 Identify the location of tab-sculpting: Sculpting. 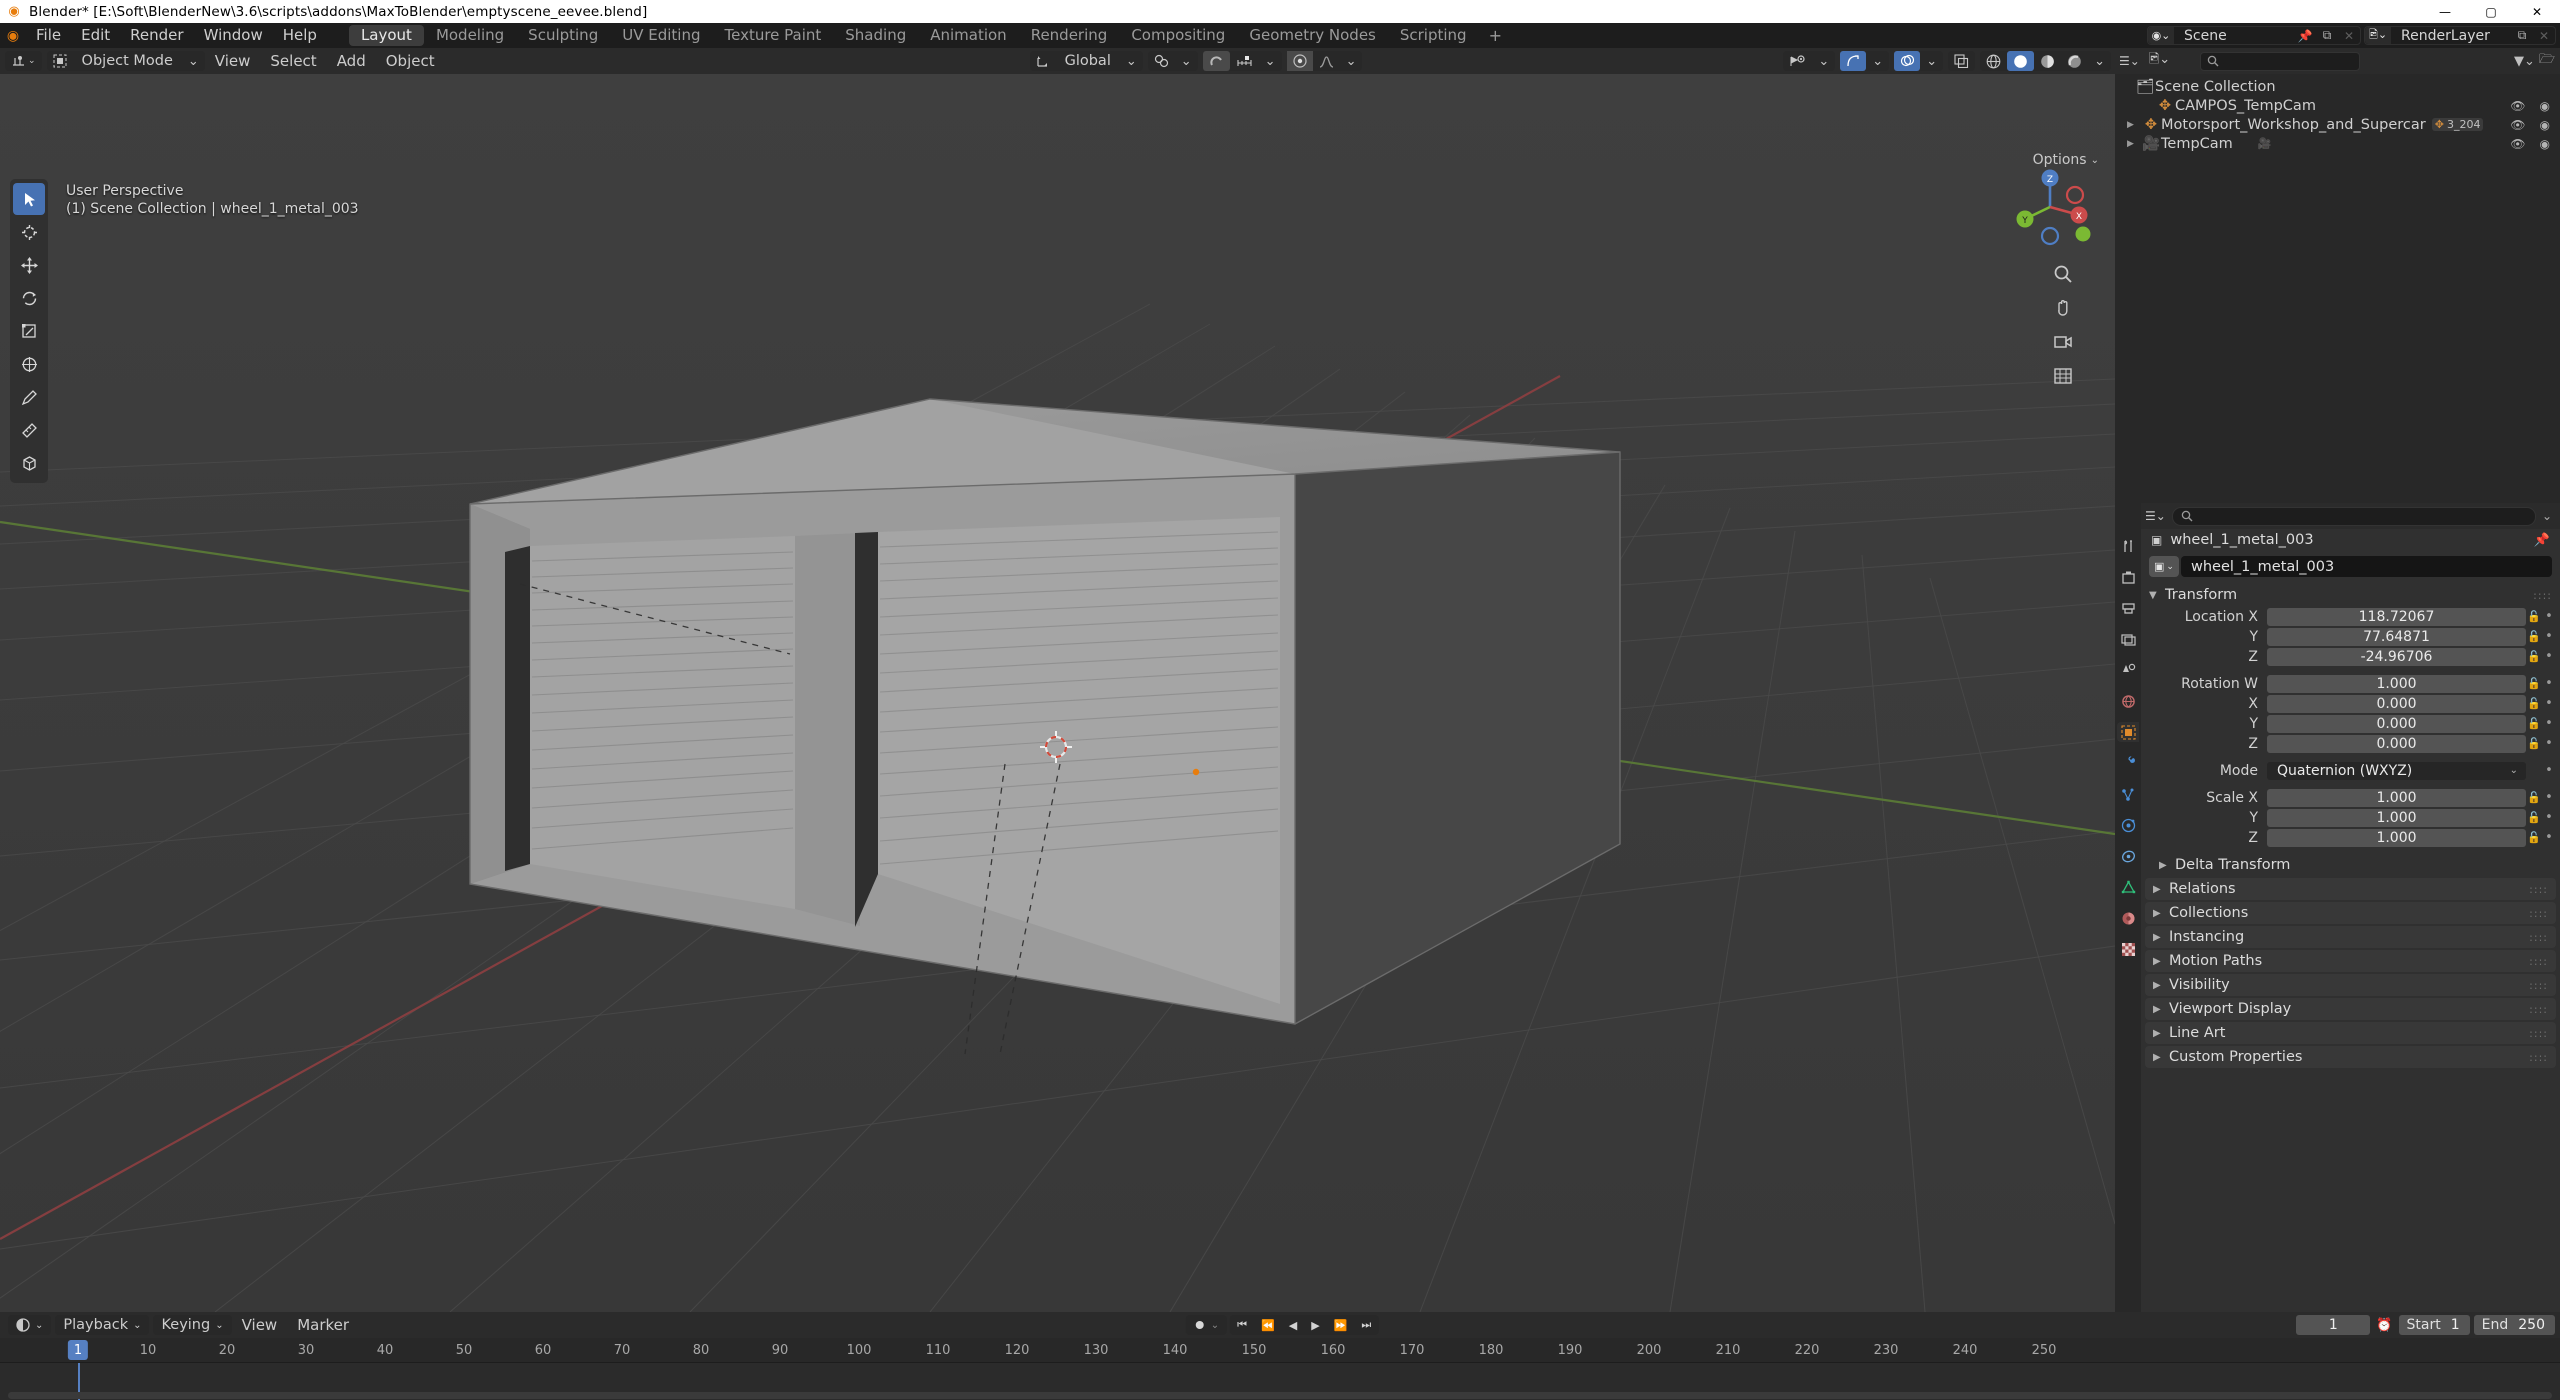
(563, 35).